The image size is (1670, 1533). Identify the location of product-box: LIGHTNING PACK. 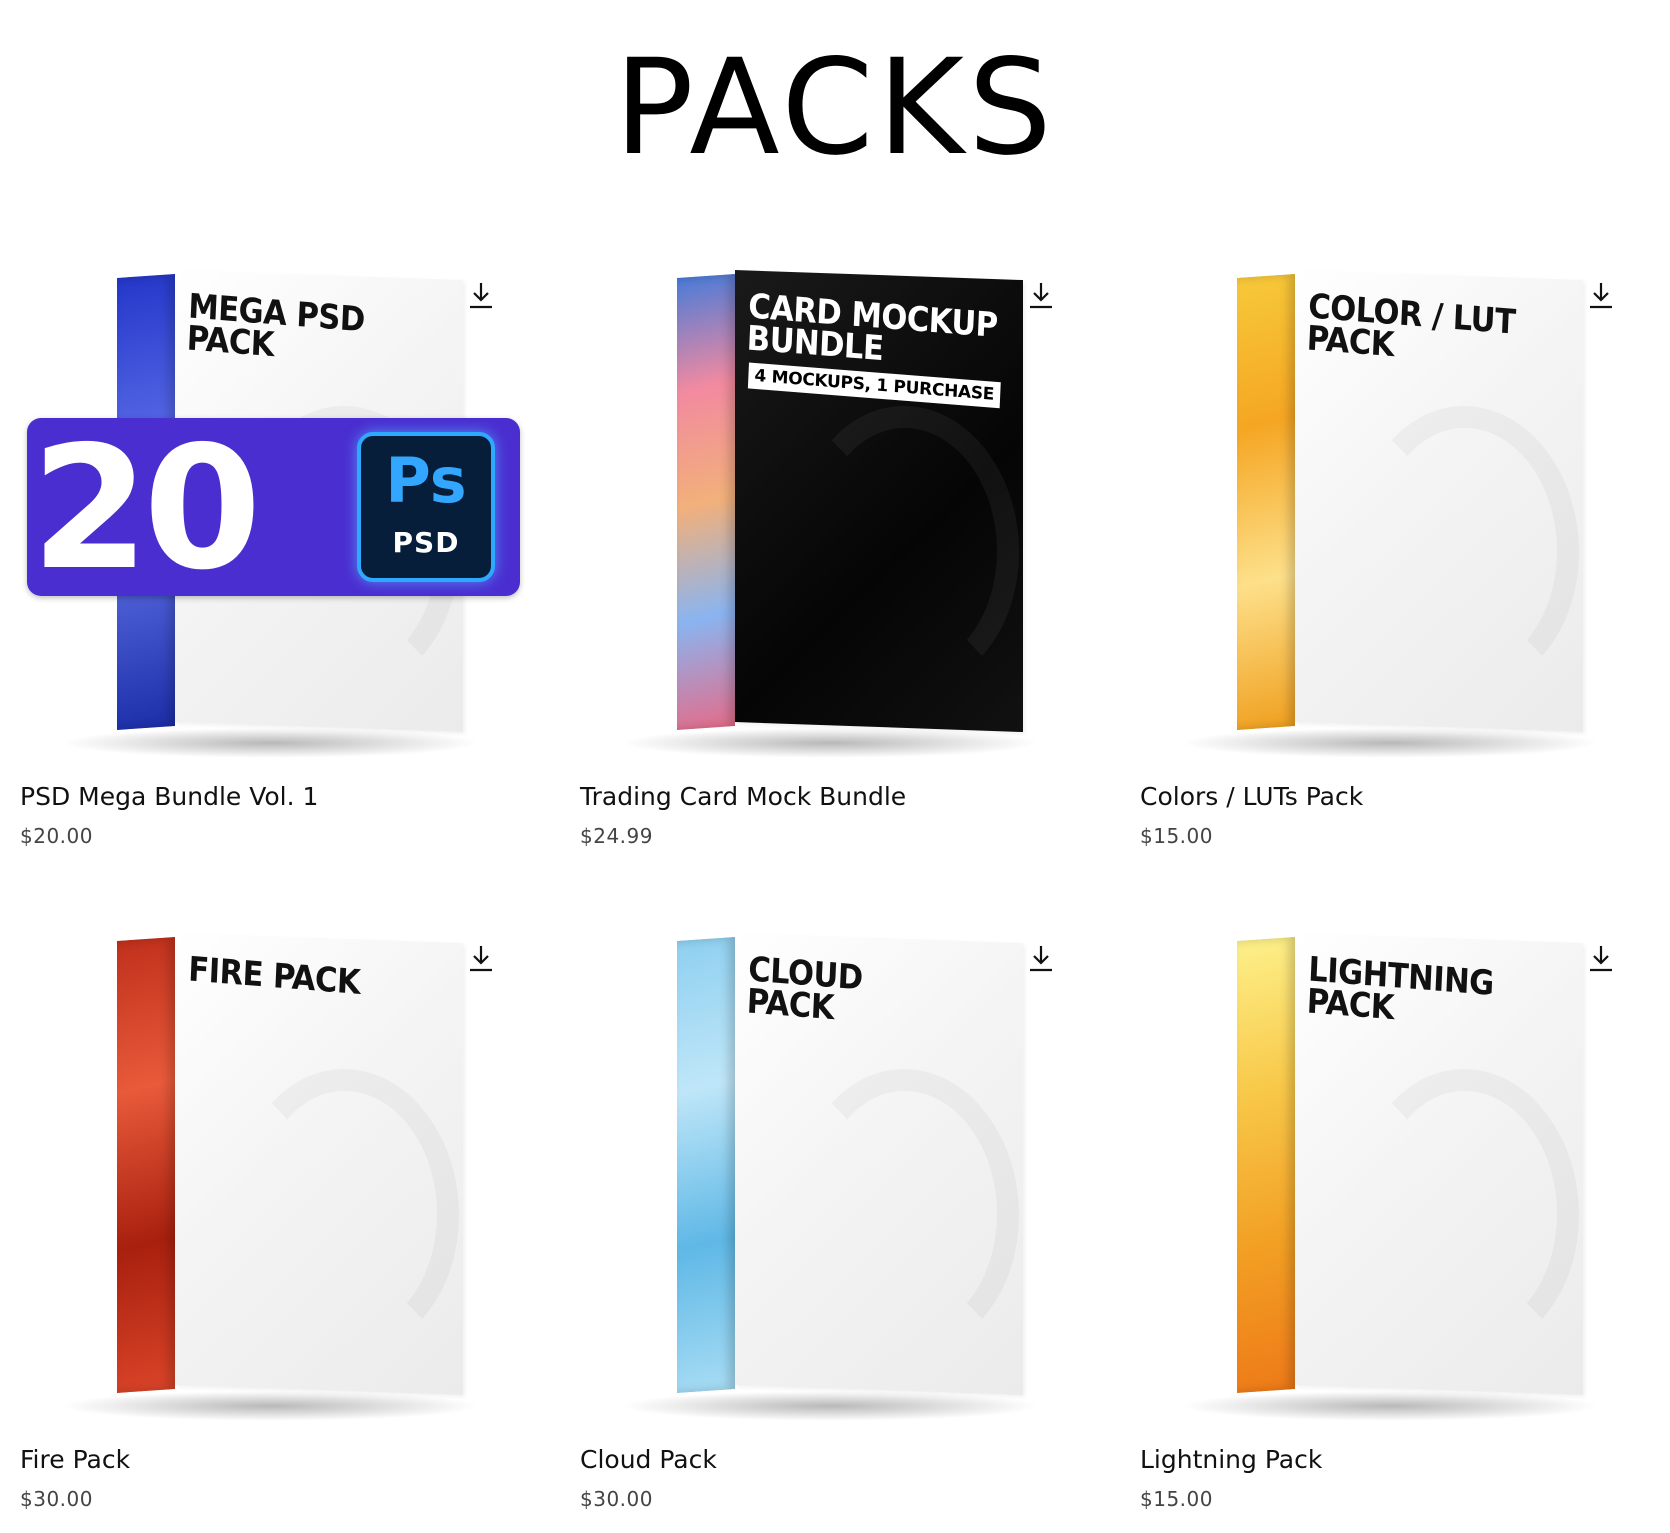
(1410, 1164).